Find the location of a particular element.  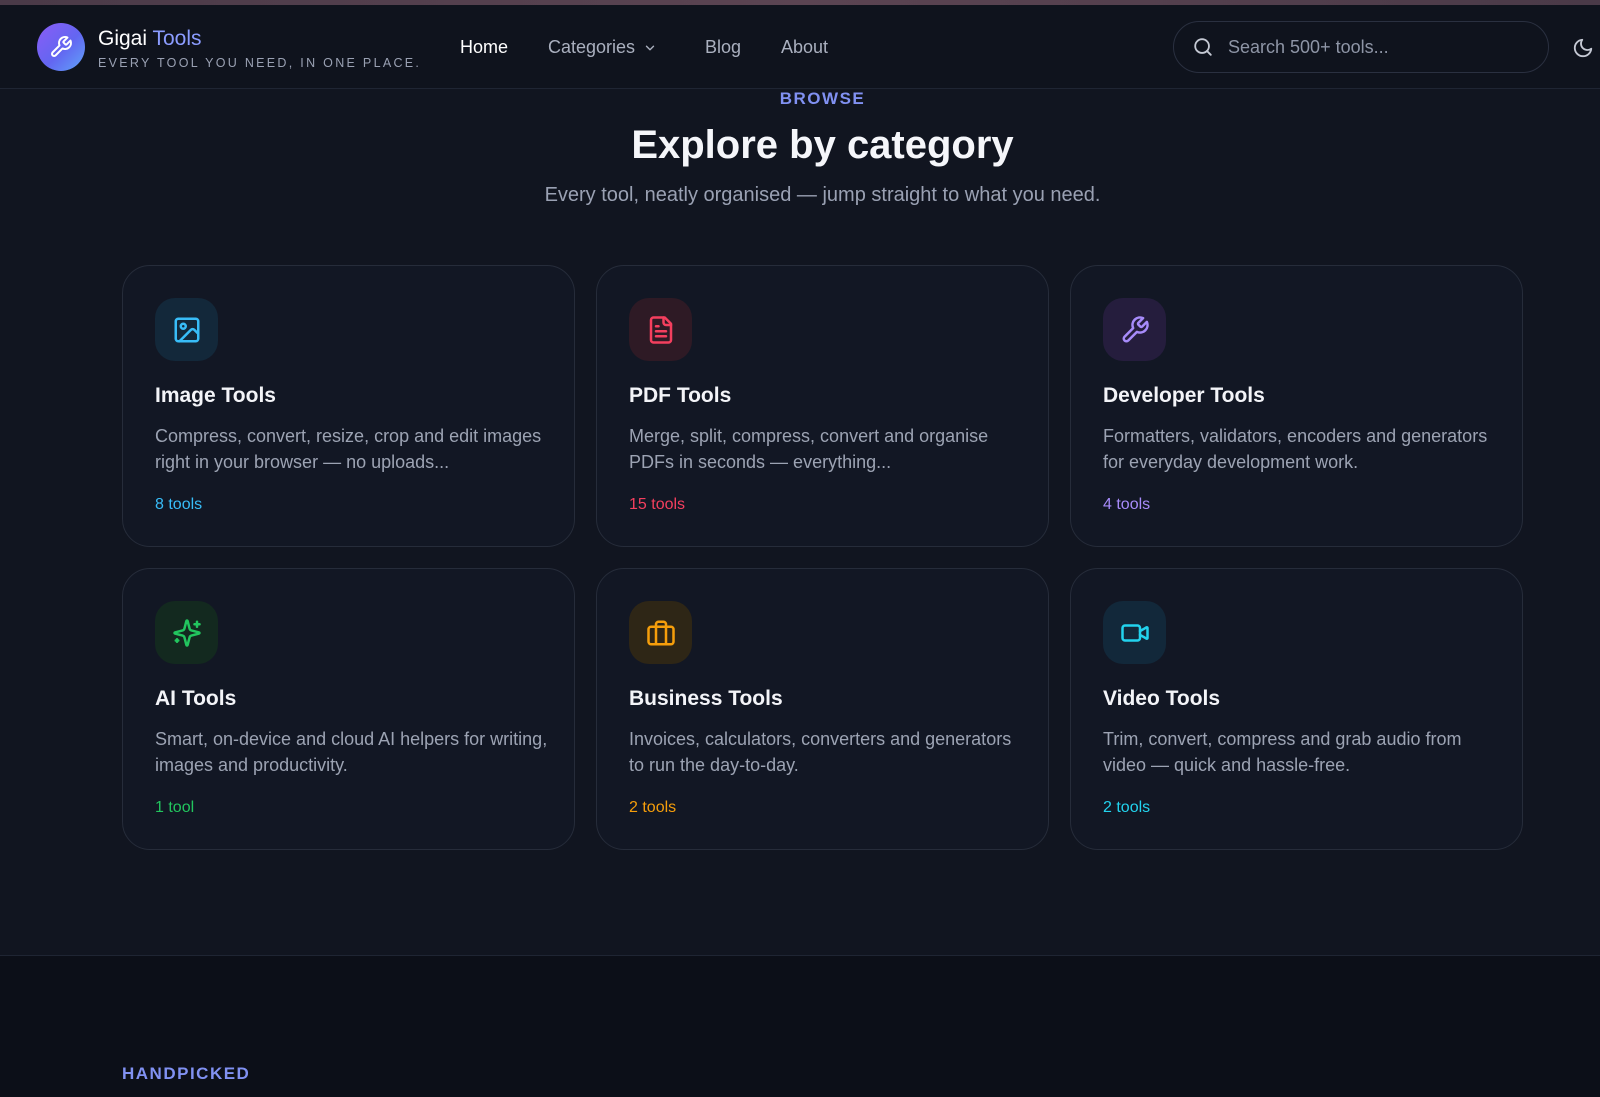

category-count: 4 tools is located at coordinates (1127, 504).